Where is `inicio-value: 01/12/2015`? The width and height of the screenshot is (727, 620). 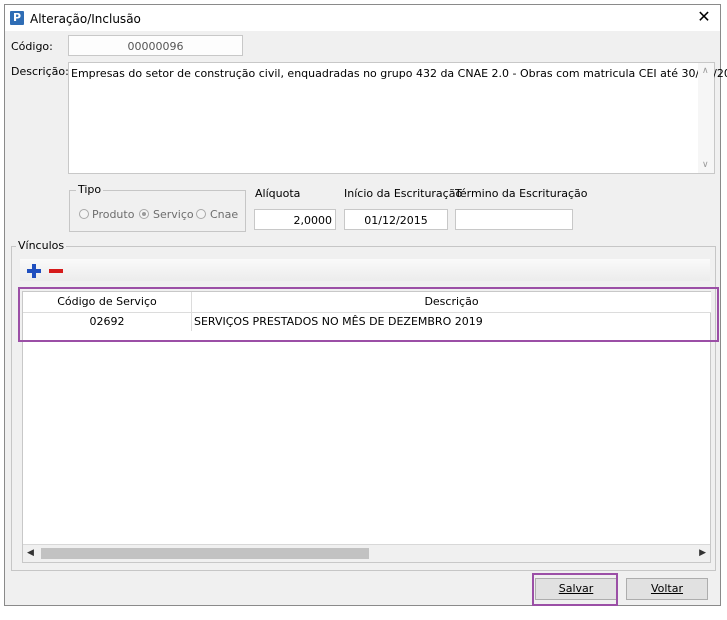 inicio-value: 01/12/2015 is located at coordinates (396, 220).